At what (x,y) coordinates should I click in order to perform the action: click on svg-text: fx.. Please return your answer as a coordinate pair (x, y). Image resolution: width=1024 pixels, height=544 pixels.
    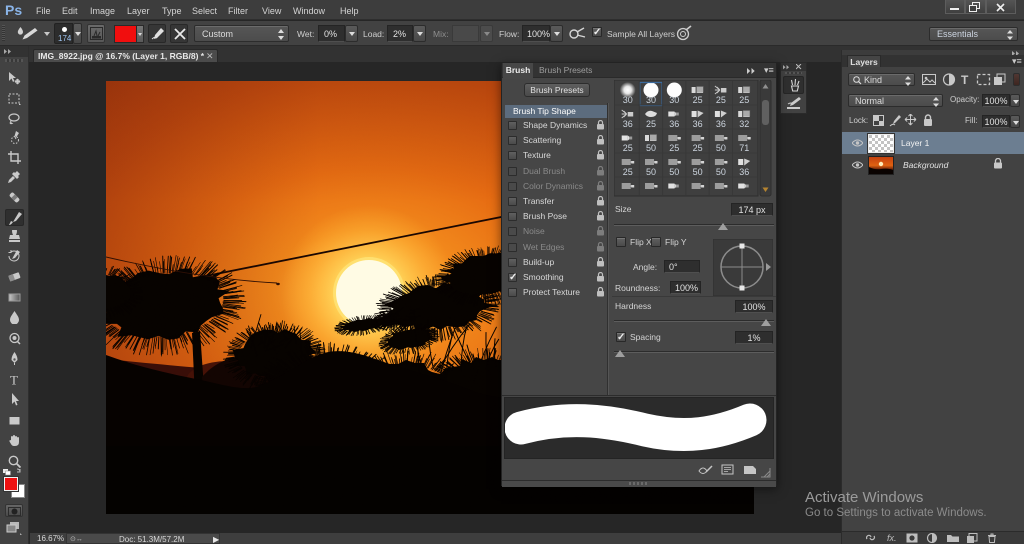
    Looking at the image, I should click on (892, 538).